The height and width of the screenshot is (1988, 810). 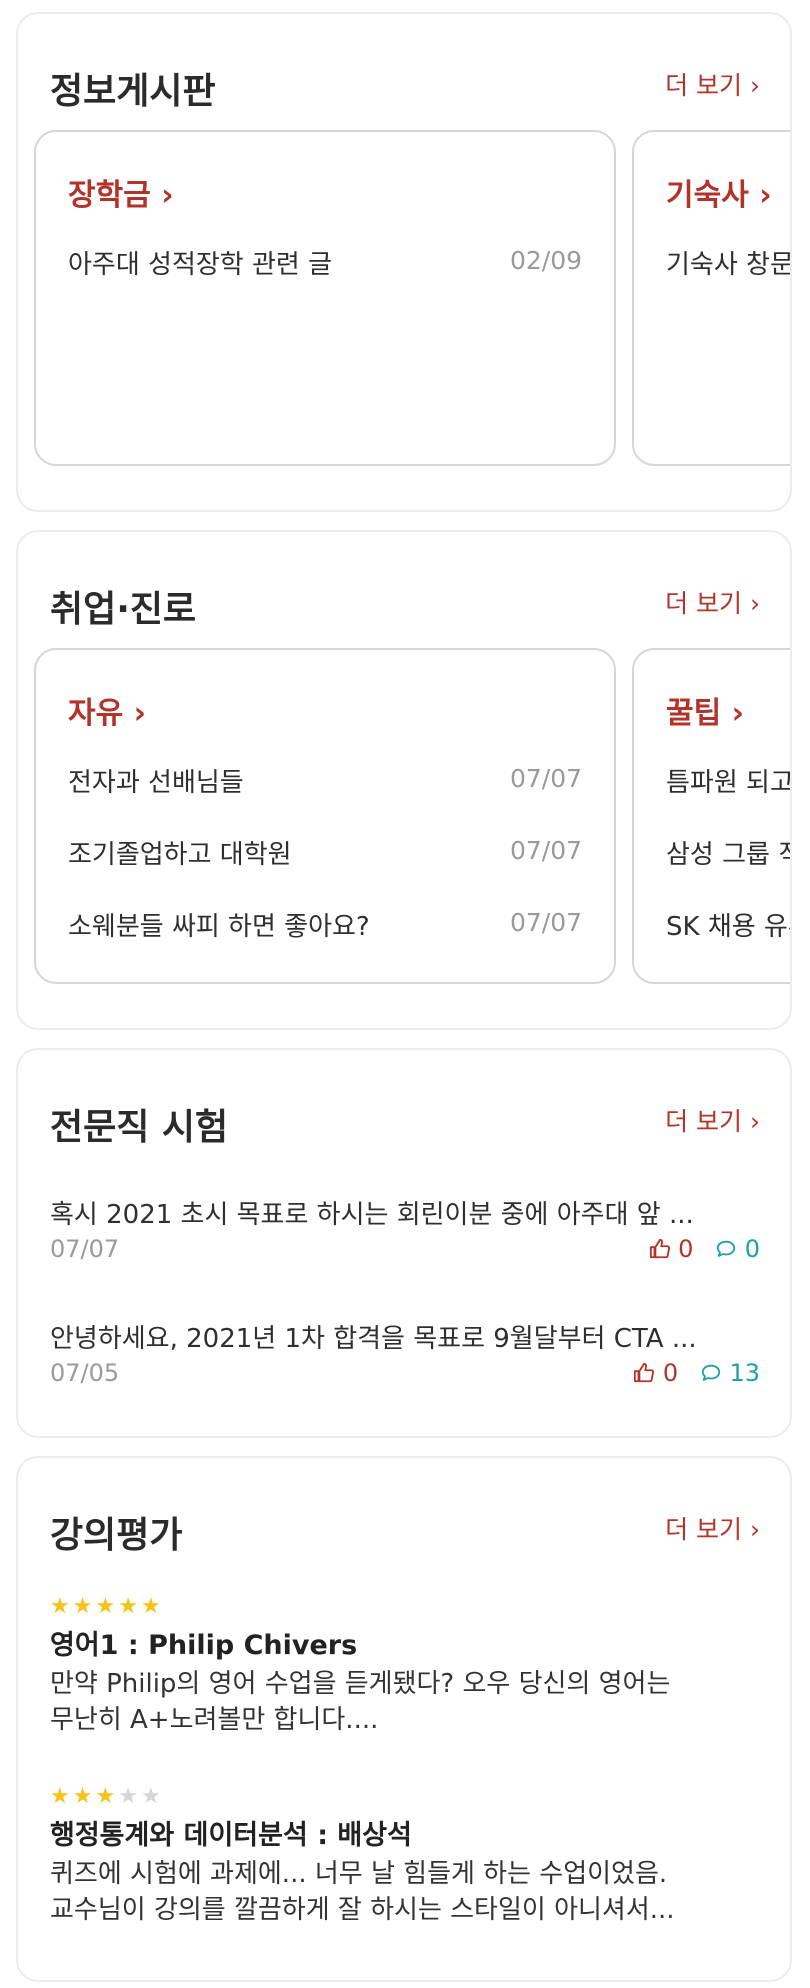 I want to click on list-item: 삼성 그룹 직, so click(x=729, y=854).